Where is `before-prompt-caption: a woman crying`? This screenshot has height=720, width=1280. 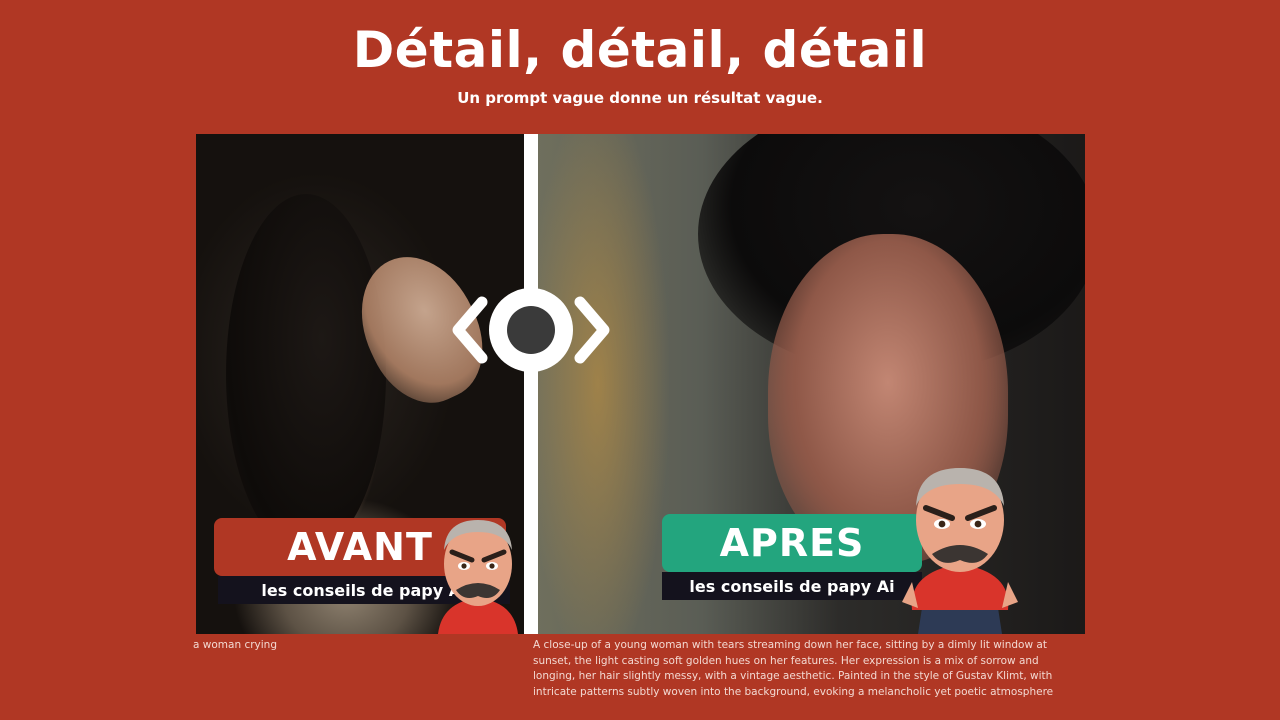 before-prompt-caption: a woman crying is located at coordinates (235, 645).